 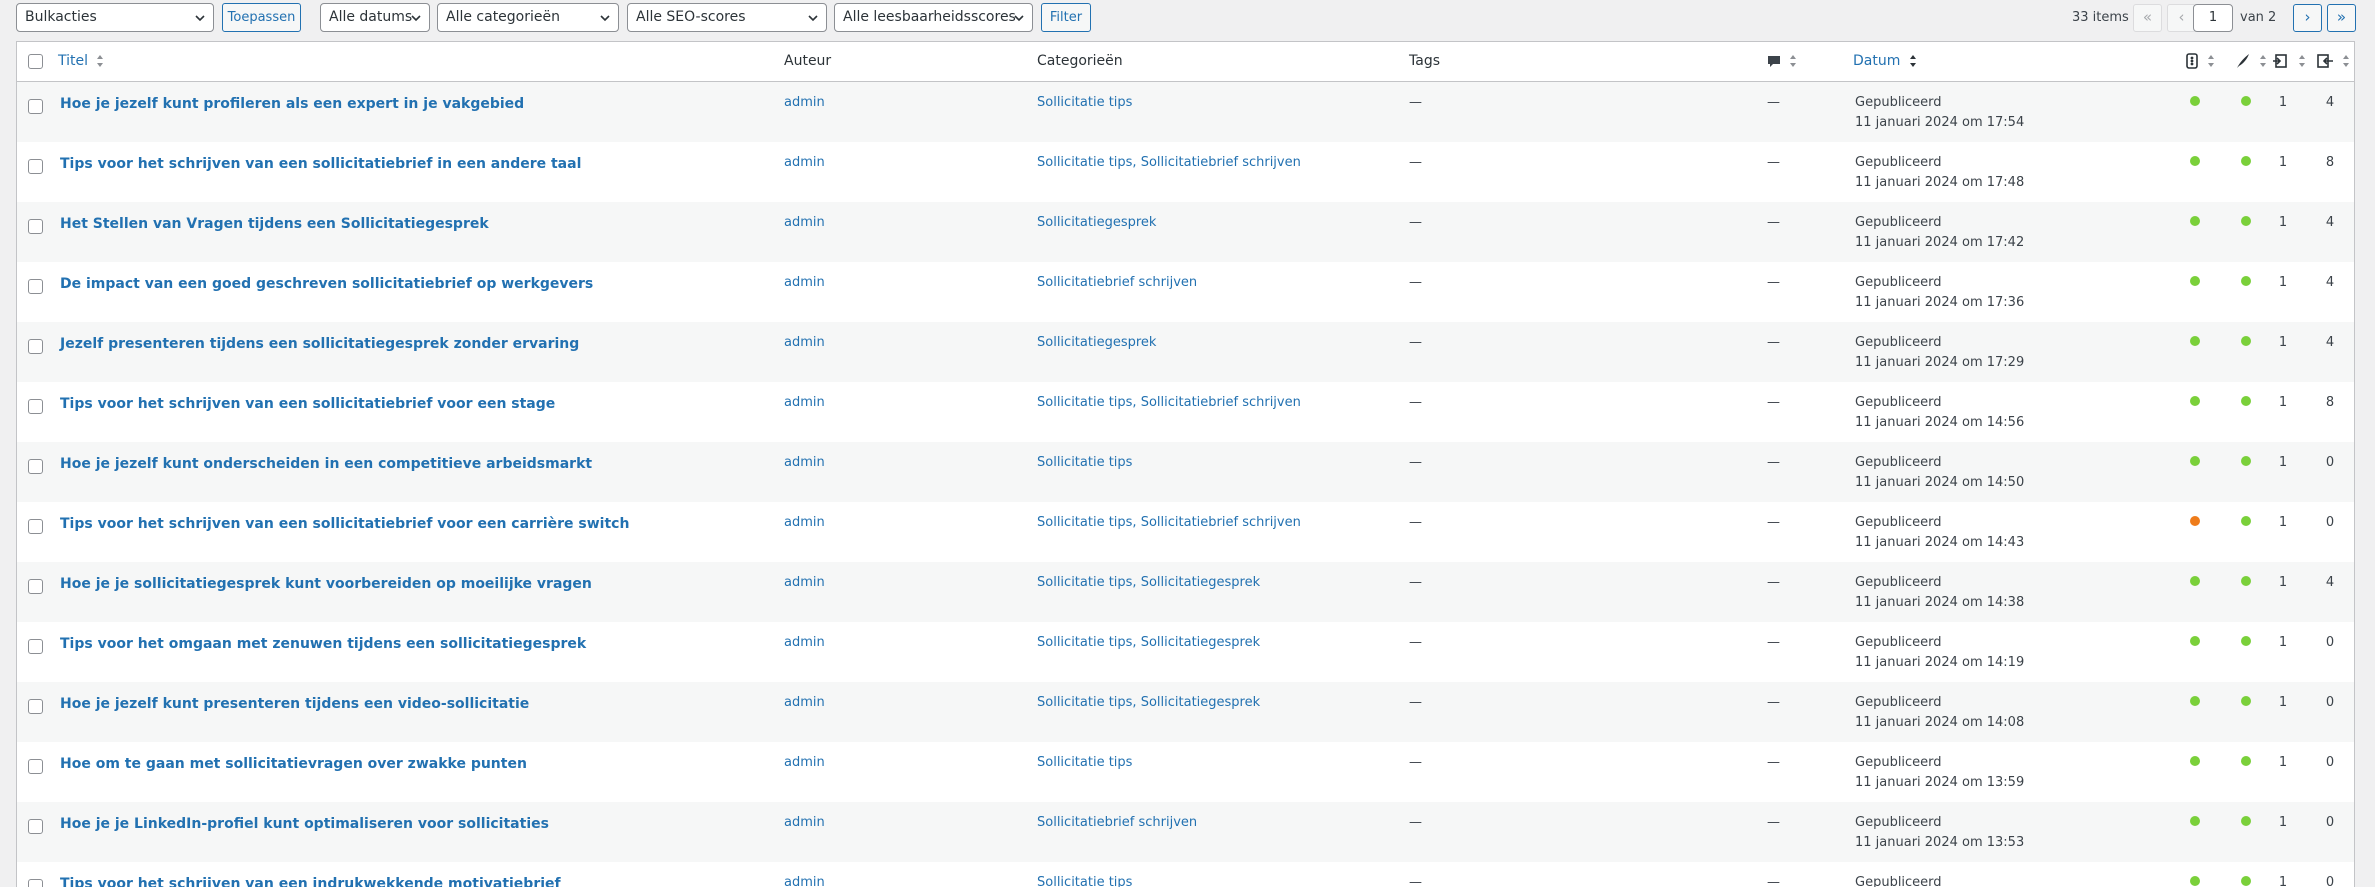 What do you see at coordinates (2195, 641) in the screenshot?
I see `seo-score-dot` at bounding box center [2195, 641].